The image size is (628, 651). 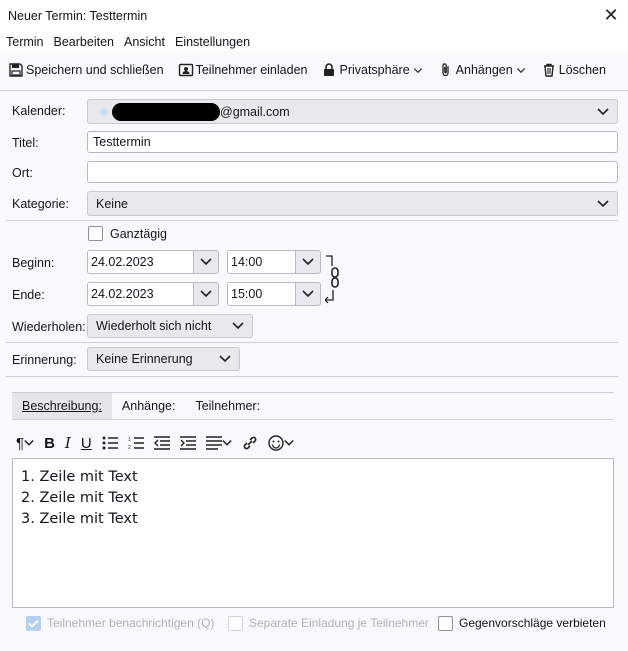 I want to click on category-label: Kategorie:, so click(x=40, y=204).